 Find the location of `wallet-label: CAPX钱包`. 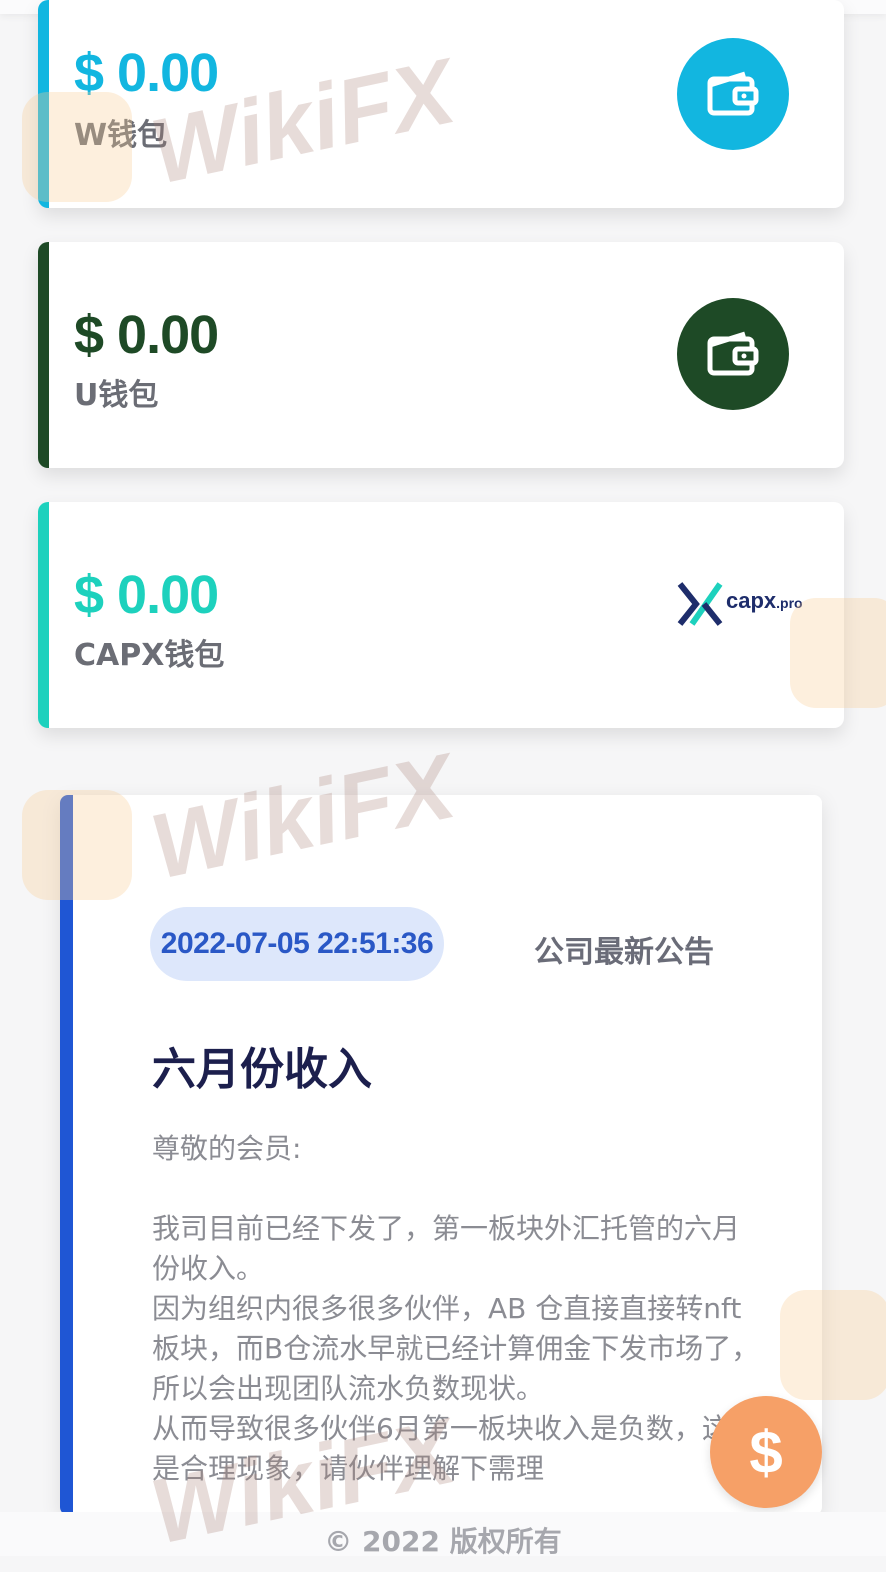

wallet-label: CAPX钱包 is located at coordinates (149, 655).